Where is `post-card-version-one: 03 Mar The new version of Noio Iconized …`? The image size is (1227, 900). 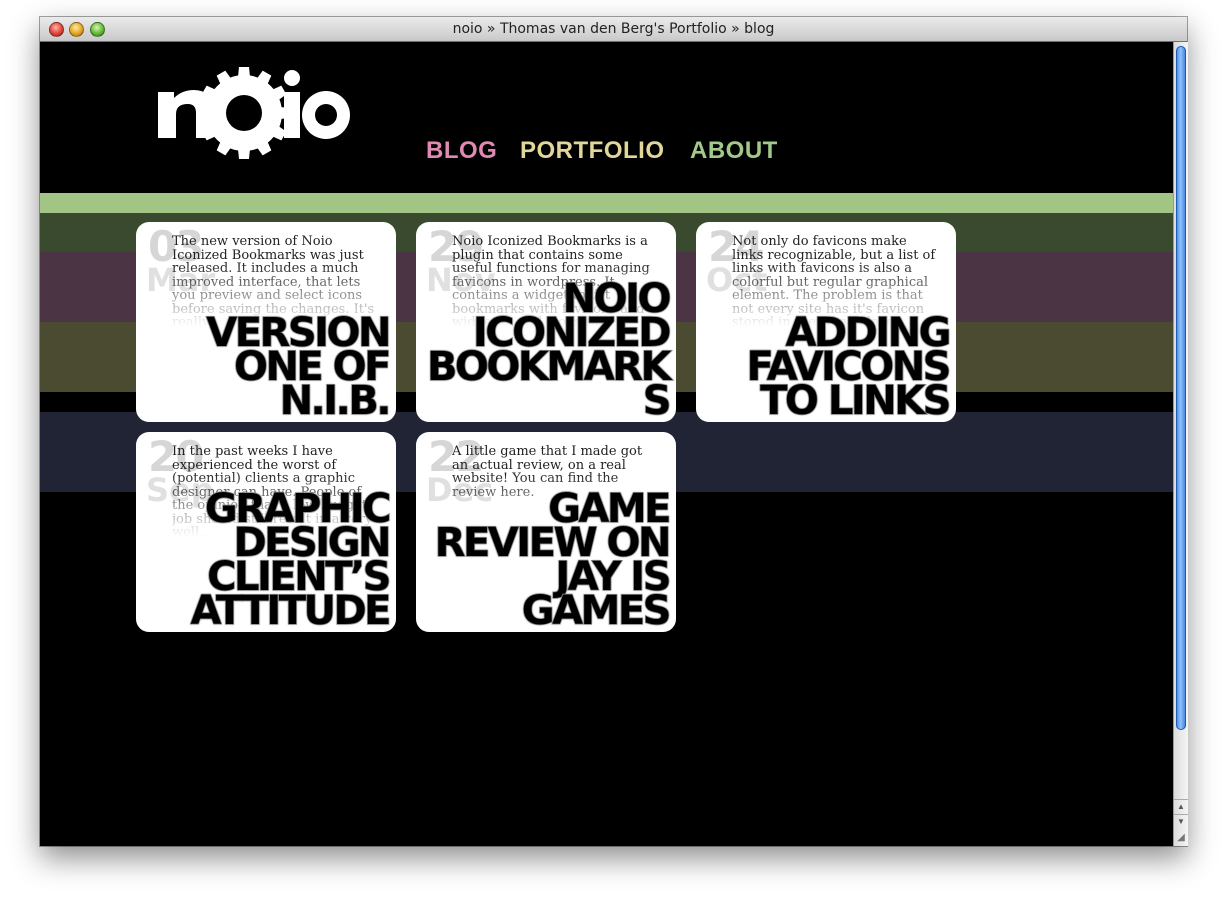
post-card-version-one: 03 Mar The new version of Noio Iconized … is located at coordinates (266, 322).